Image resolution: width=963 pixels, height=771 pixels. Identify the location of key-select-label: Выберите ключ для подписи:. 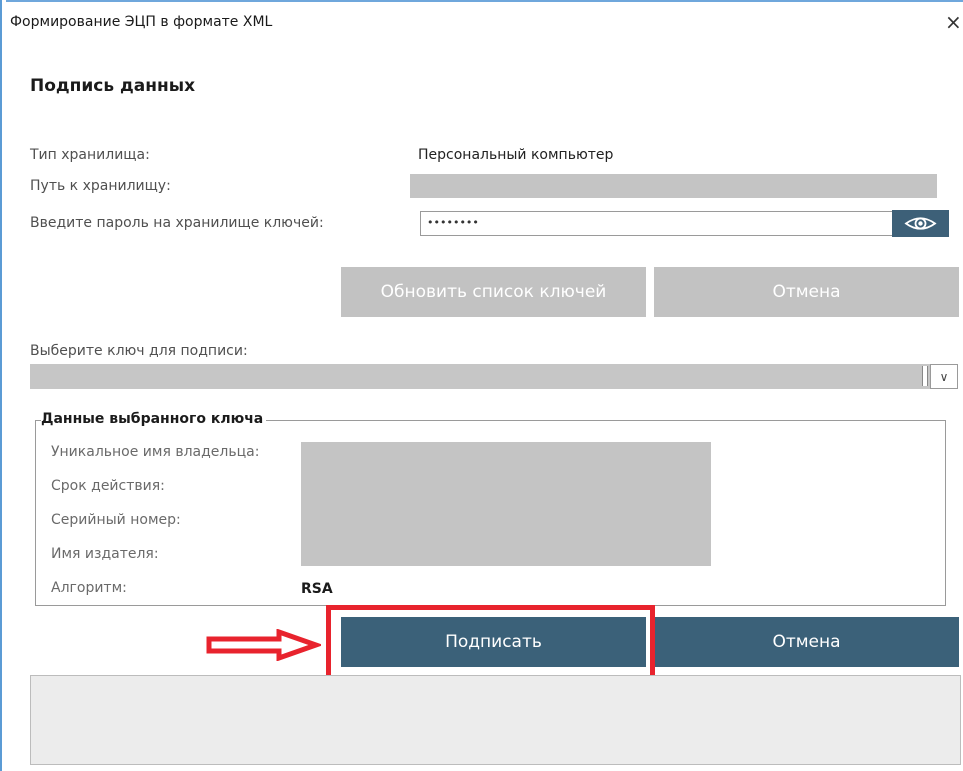
(139, 351).